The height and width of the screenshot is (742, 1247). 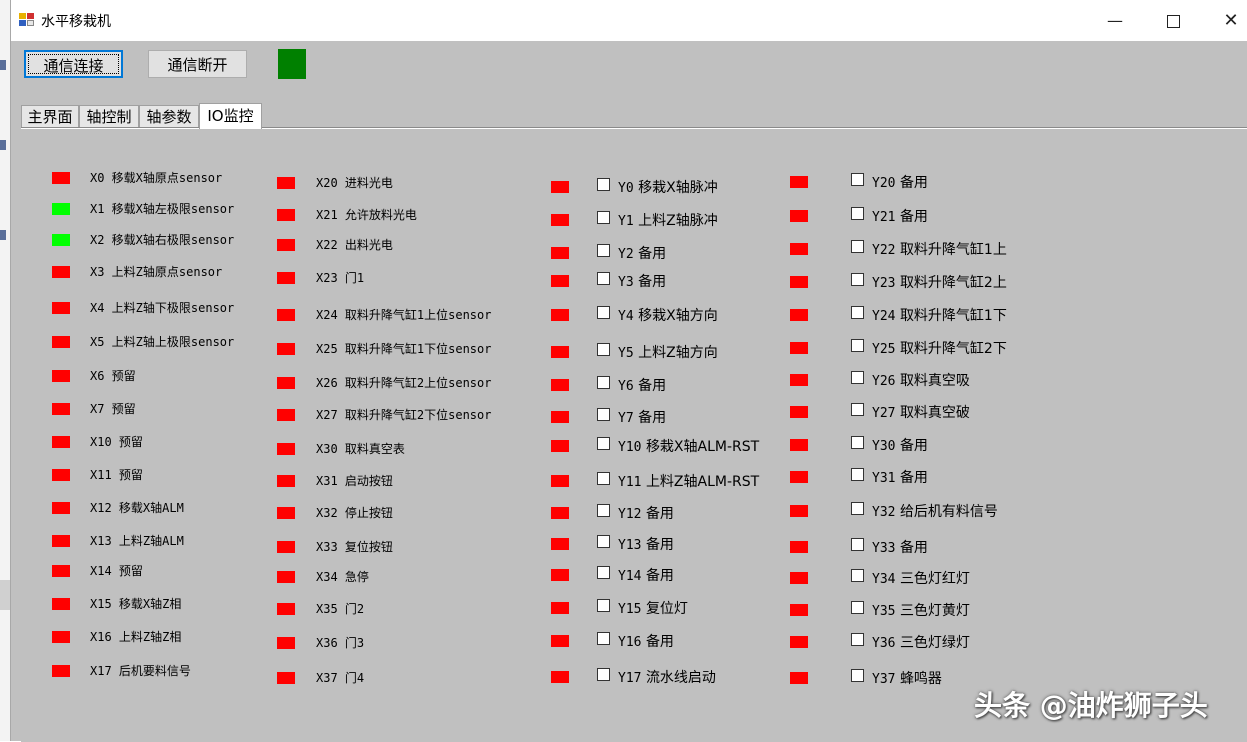 What do you see at coordinates (156, 272) in the screenshot?
I see `input-label: X3 上料Z轴原点sensor` at bounding box center [156, 272].